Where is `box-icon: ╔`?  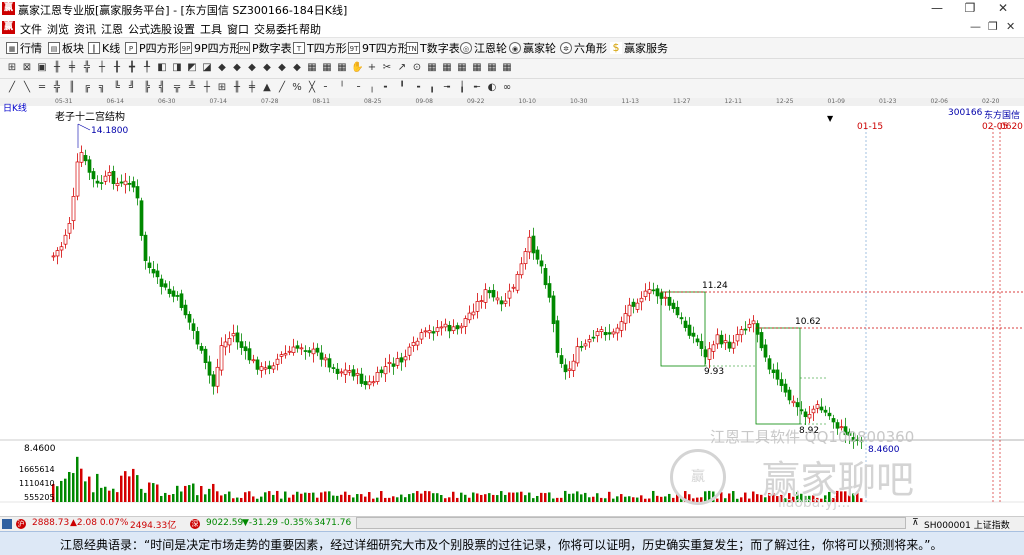 box-icon: ╔ is located at coordinates (87, 88).